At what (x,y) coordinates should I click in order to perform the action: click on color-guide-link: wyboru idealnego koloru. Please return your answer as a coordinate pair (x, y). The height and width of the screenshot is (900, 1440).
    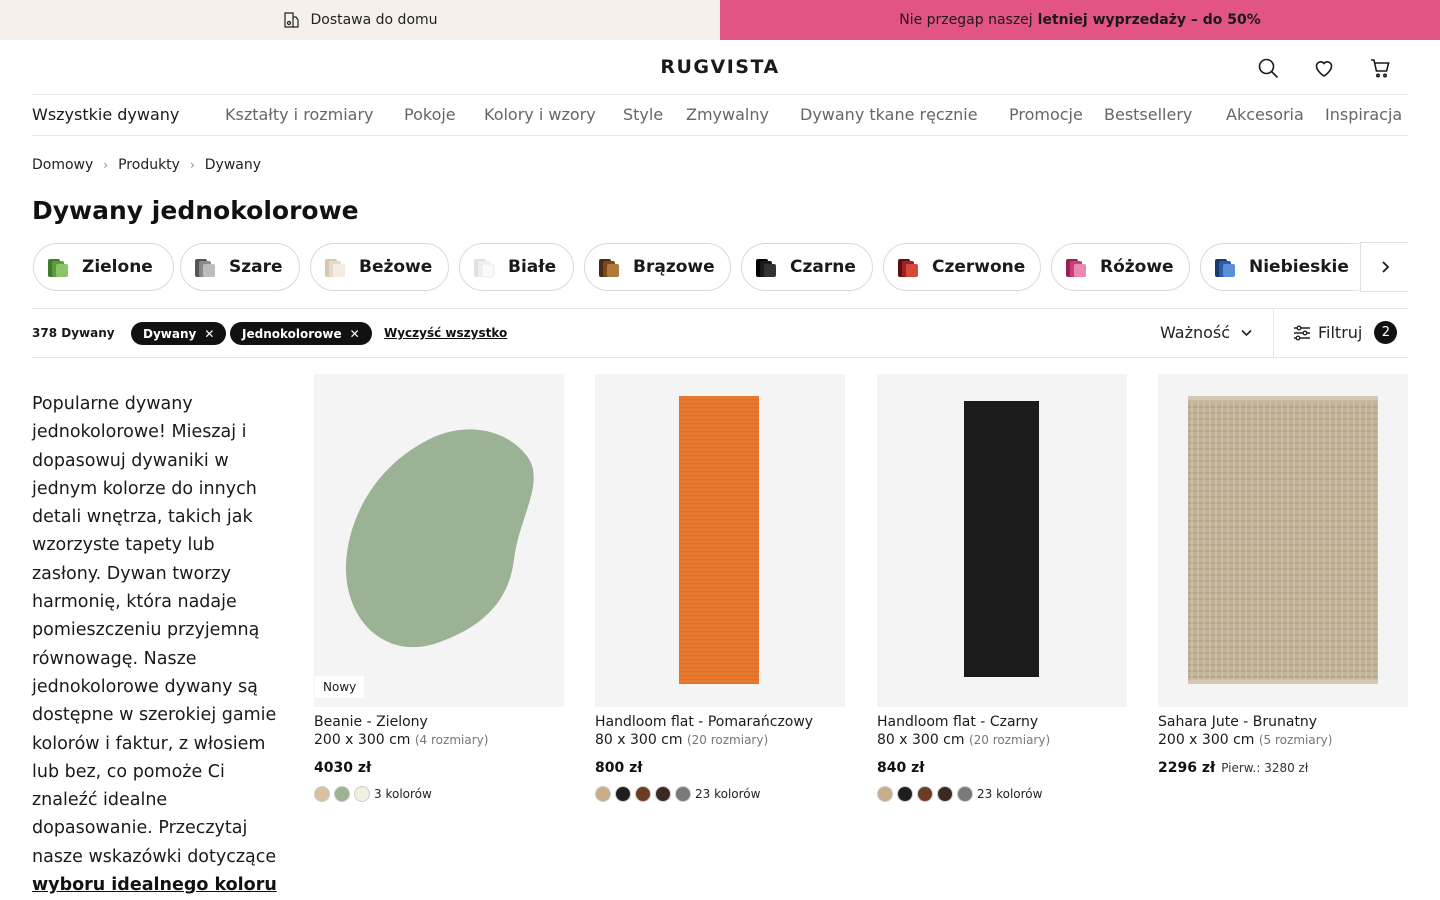
    Looking at the image, I should click on (154, 885).